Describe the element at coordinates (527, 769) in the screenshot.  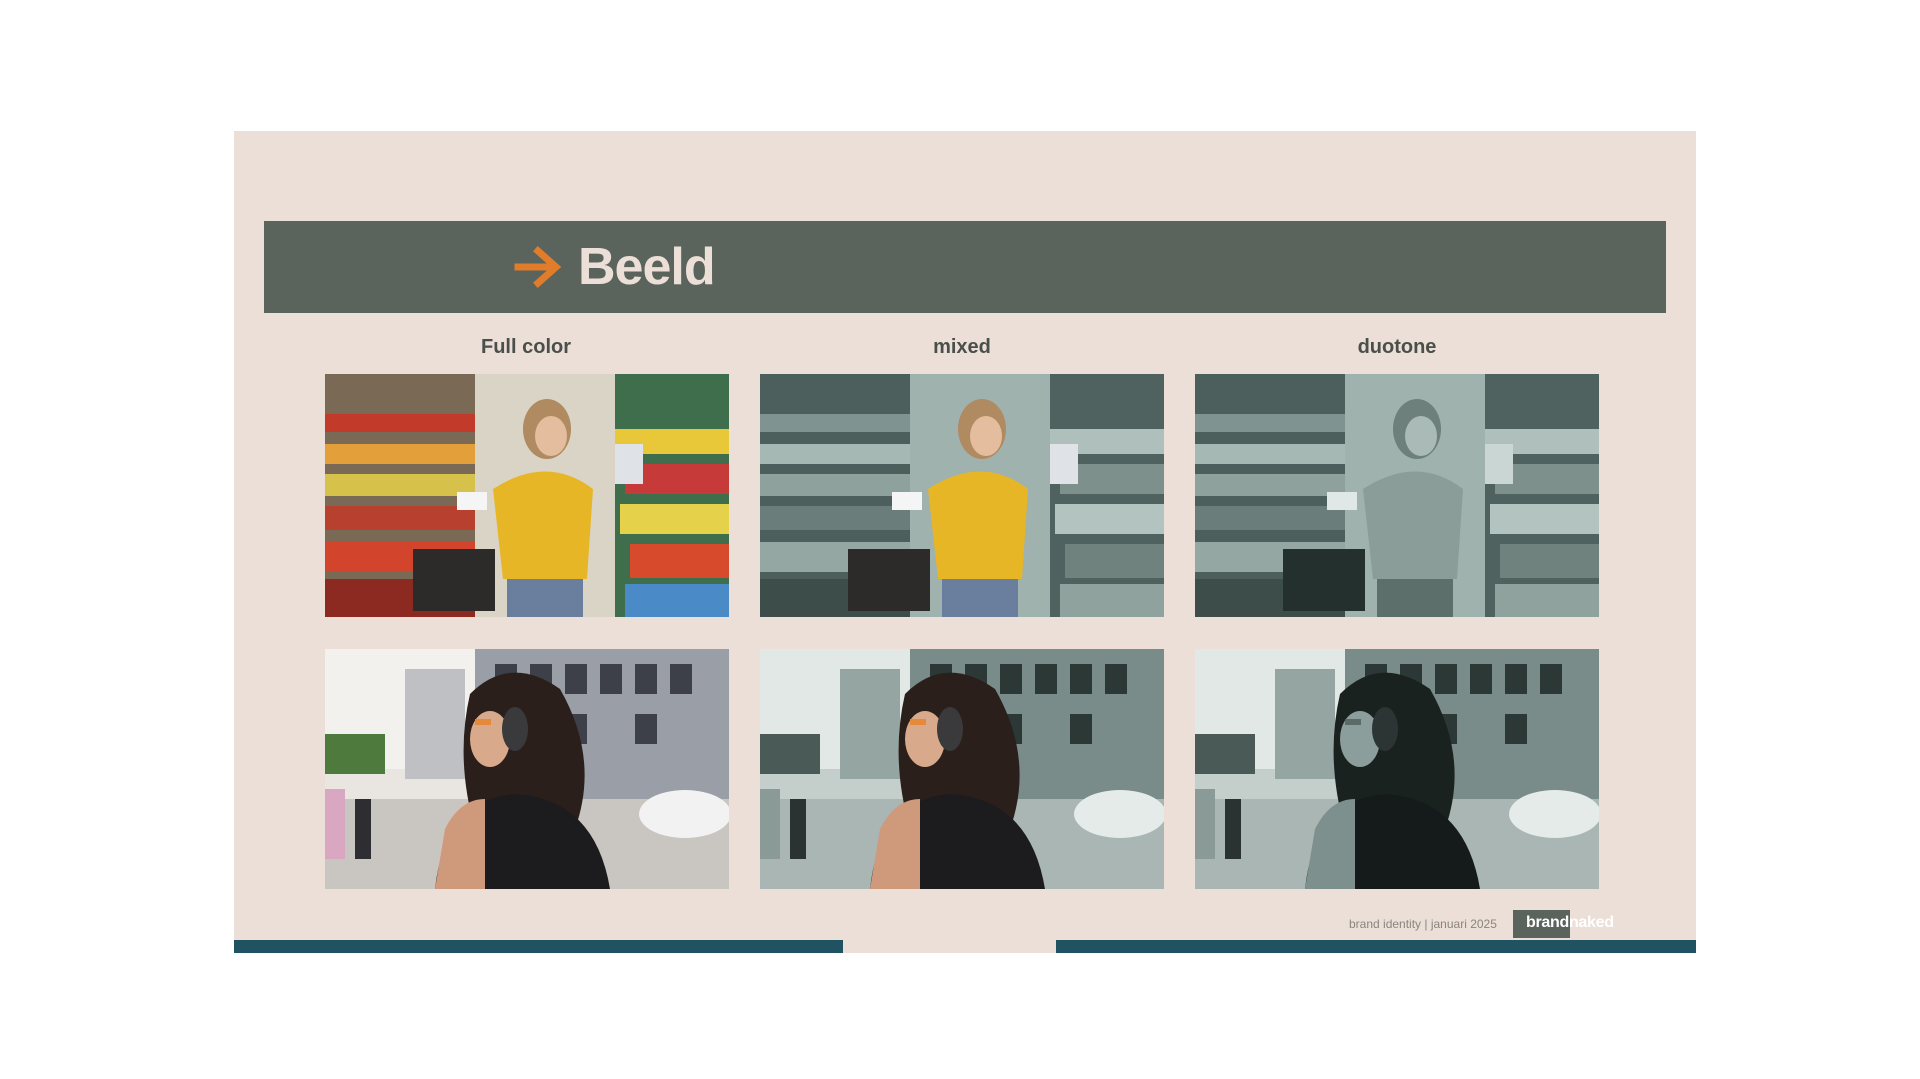
I see `photo-street-full-color` at that location.